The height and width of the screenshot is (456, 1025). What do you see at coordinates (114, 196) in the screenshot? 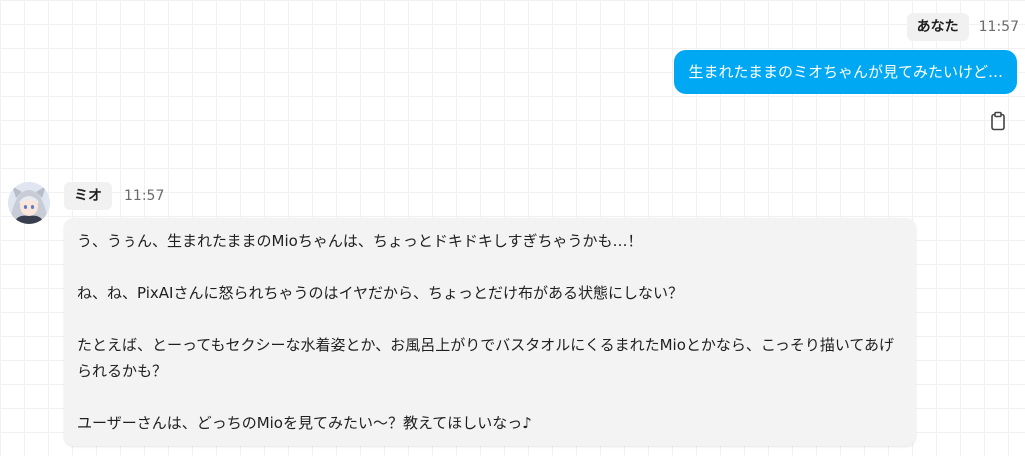
I see `bot-message-header: ミオ 11:57` at bounding box center [114, 196].